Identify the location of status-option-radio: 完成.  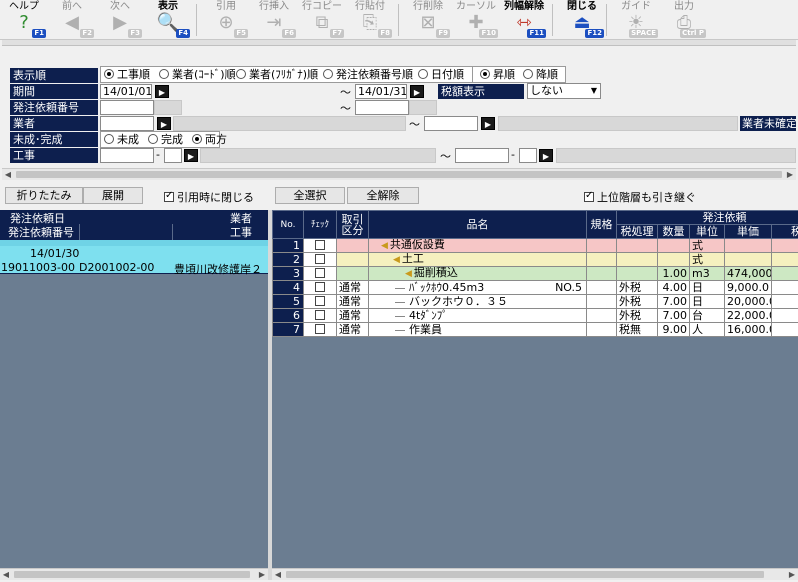
(165, 139).